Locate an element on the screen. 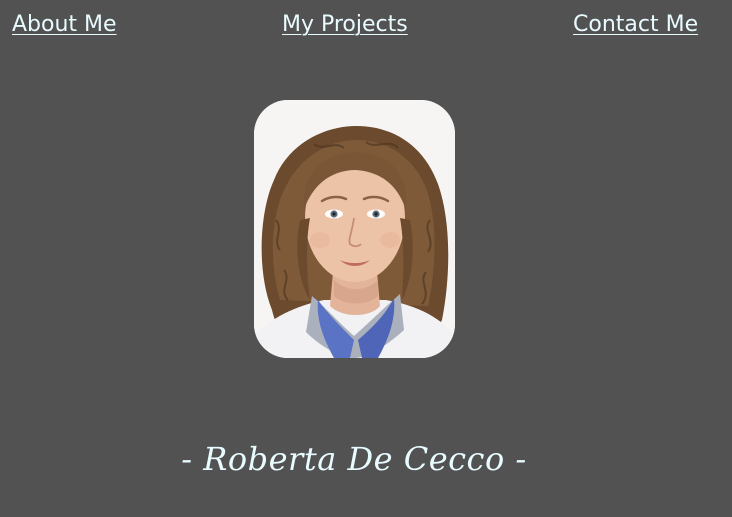  name-caption: - Roberta De Cecco - is located at coordinates (354, 459).